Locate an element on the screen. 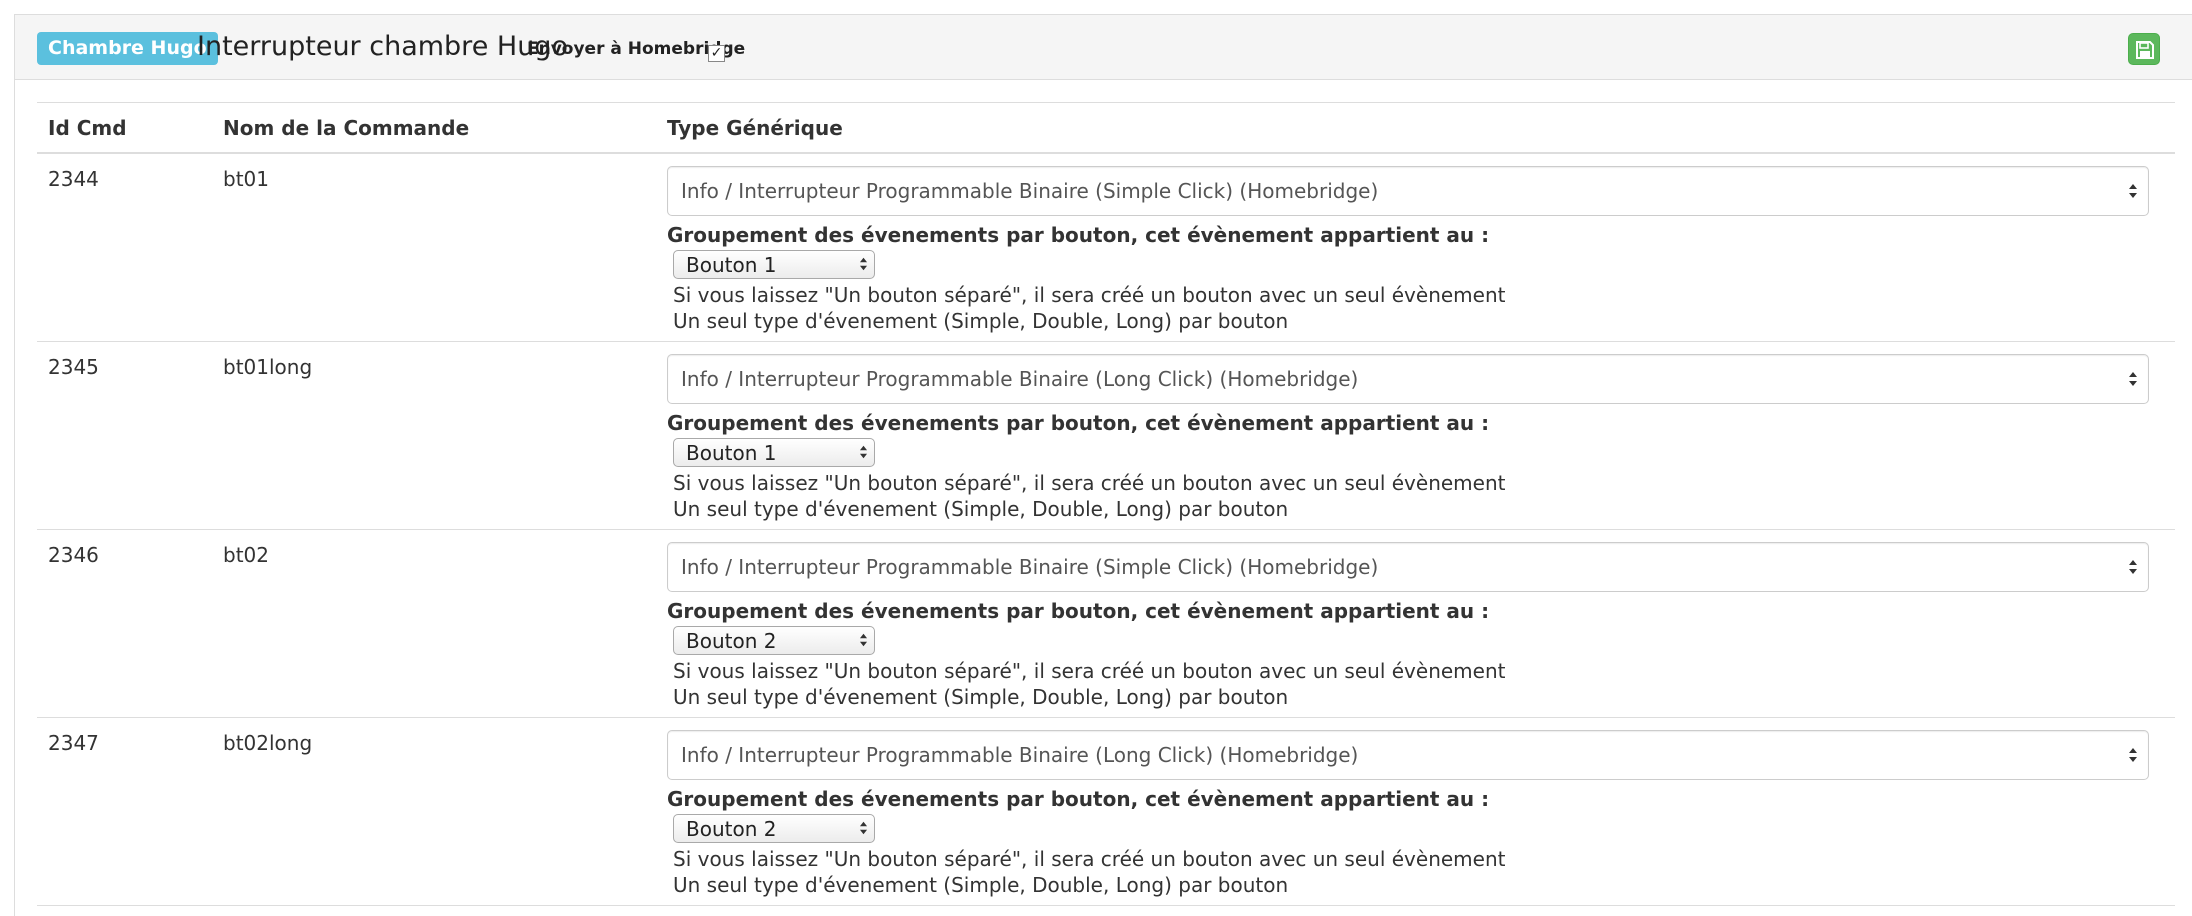  command-name: bt01long is located at coordinates (268, 367).